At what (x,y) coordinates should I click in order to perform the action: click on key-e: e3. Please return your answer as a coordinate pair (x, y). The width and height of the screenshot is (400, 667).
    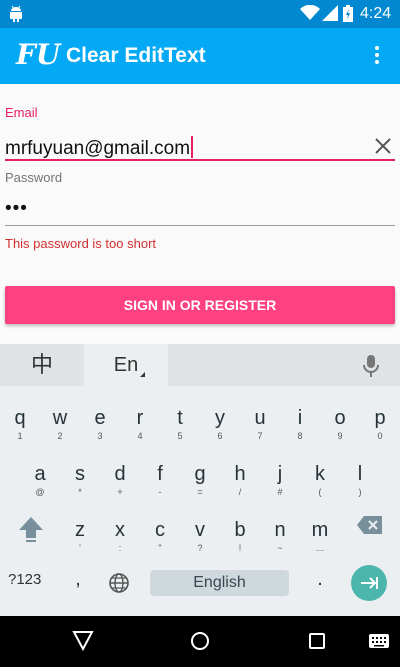
    Looking at the image, I should click on (100, 422).